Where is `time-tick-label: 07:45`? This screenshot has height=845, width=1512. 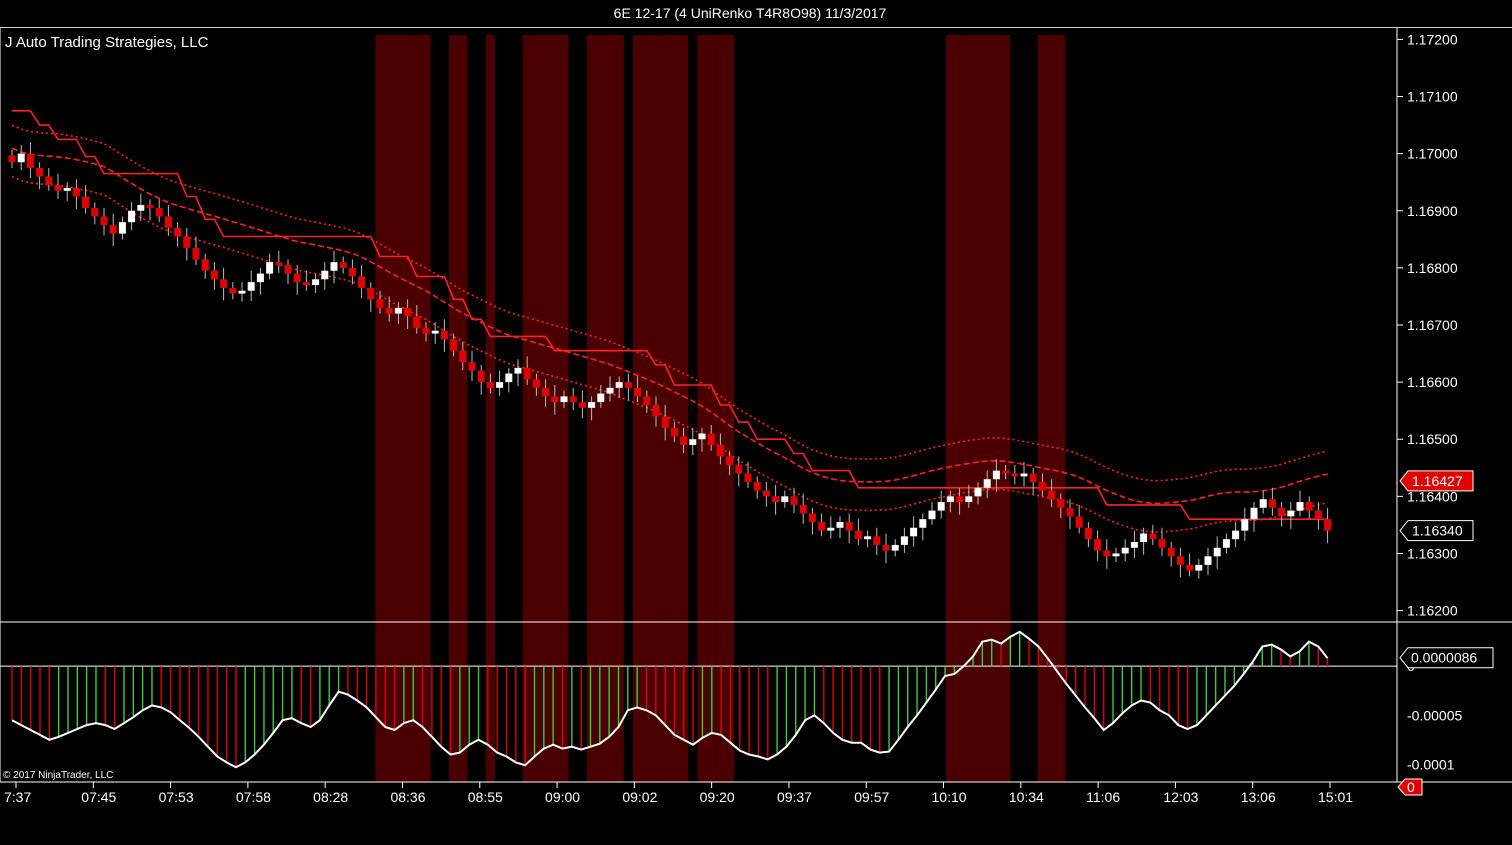
time-tick-label: 07:45 is located at coordinates (98, 797).